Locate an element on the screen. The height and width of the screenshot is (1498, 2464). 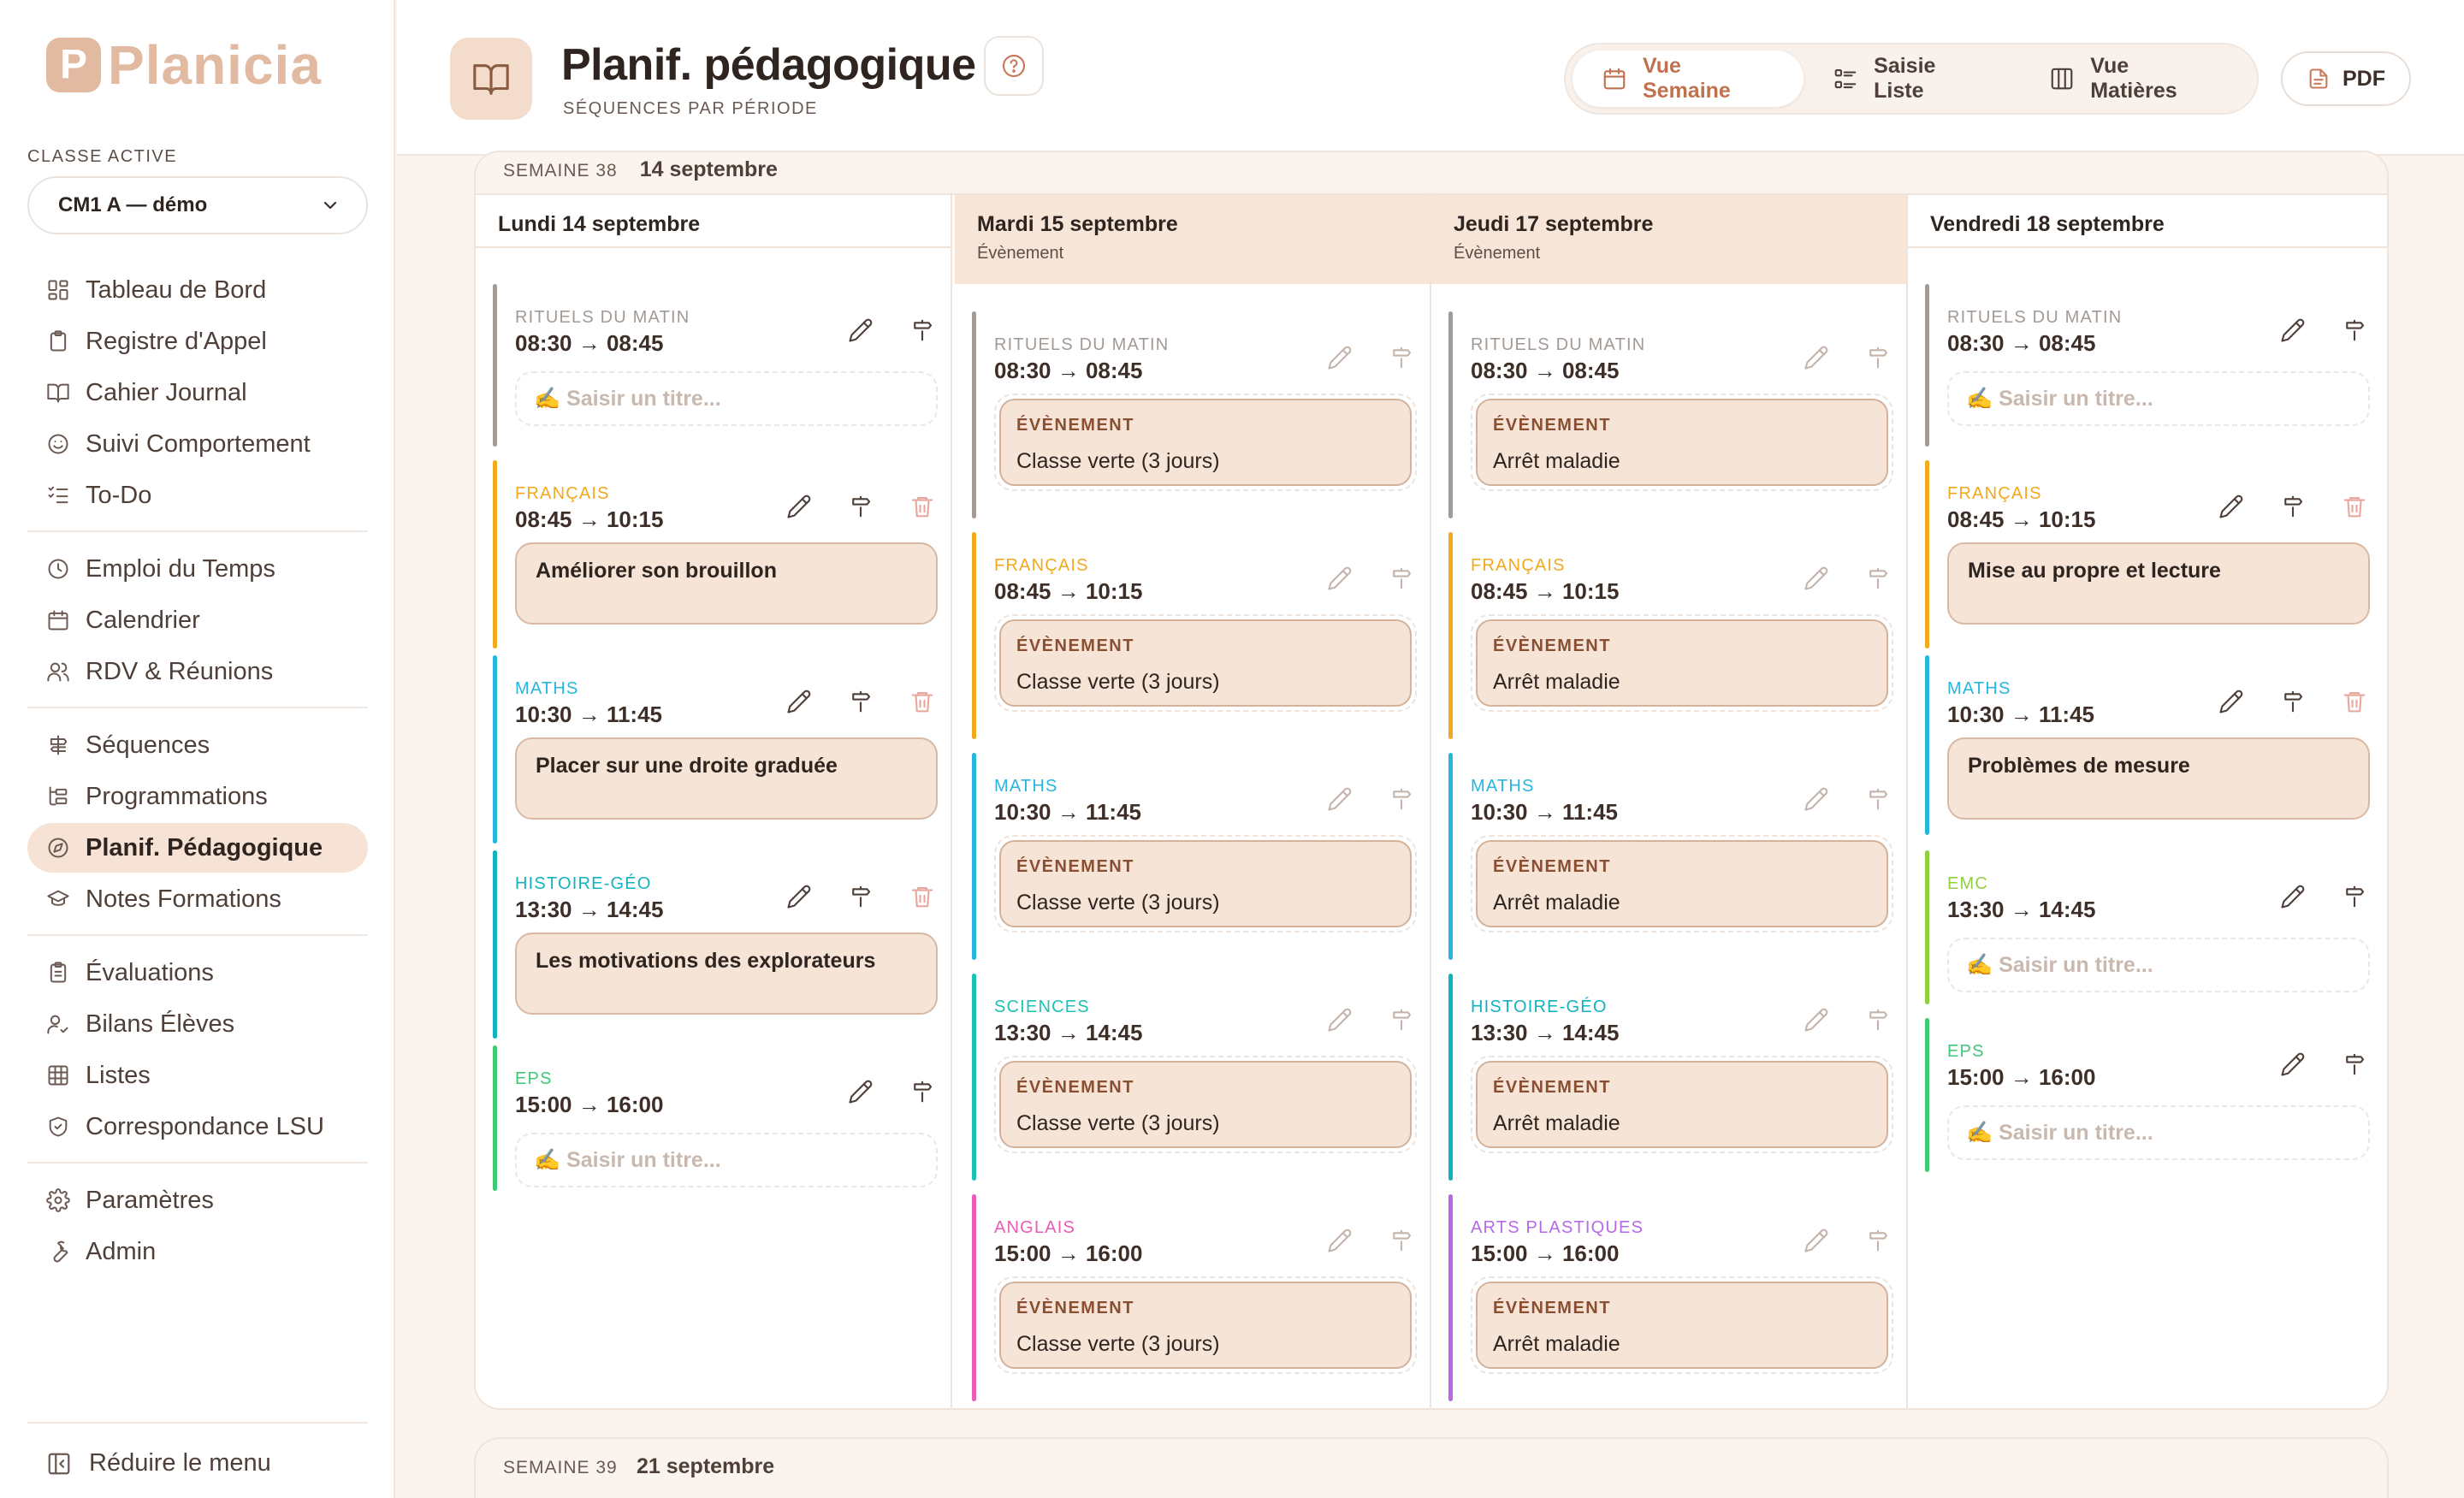
sidebar-item-bilans-eleves: Bilans Élèves is located at coordinates (197, 1024).